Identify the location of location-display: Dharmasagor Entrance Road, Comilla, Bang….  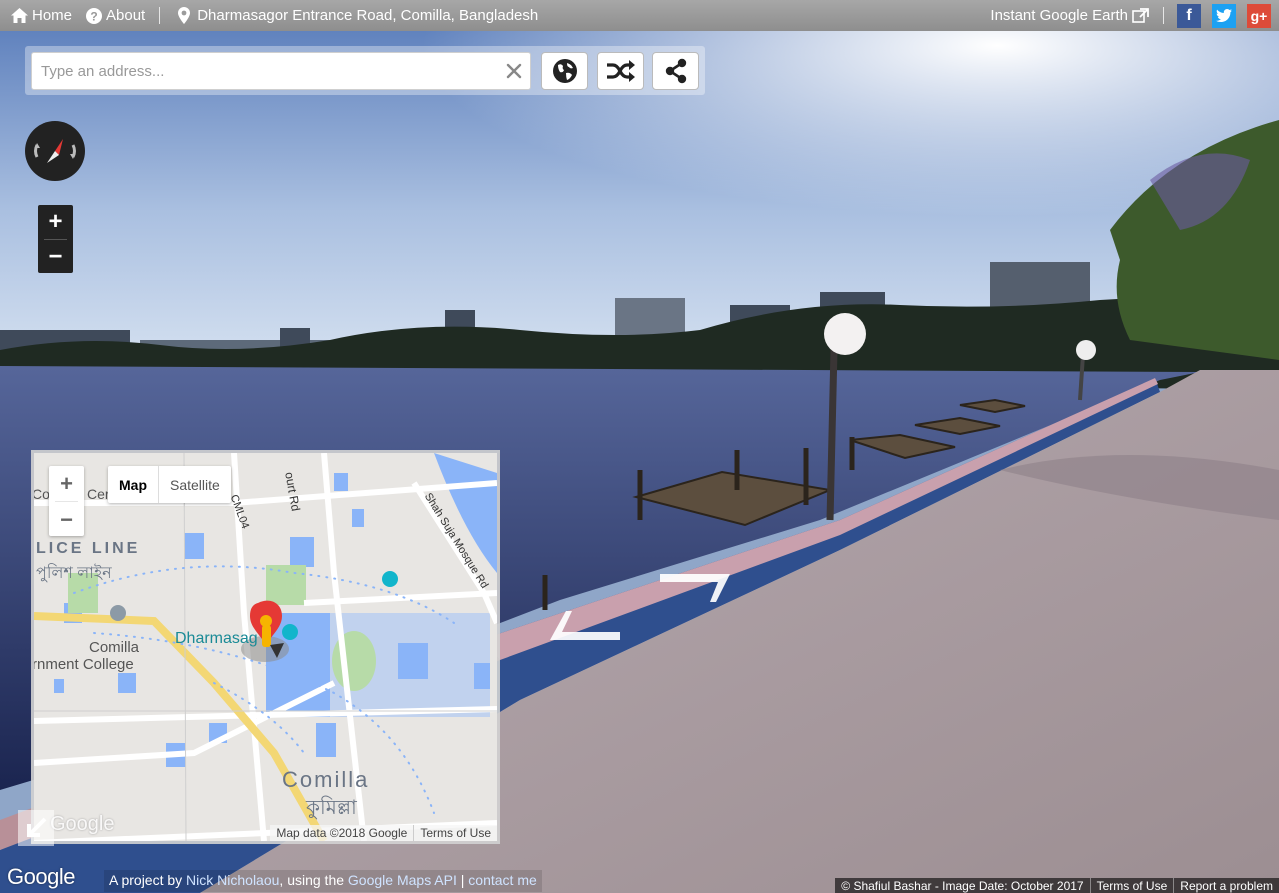
(358, 15).